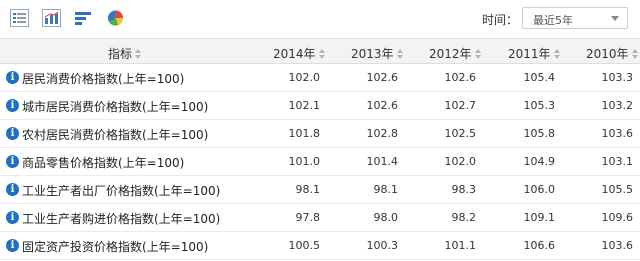 This screenshot has width=640, height=261. I want to click on cell-value: 102.8, so click(382, 133).